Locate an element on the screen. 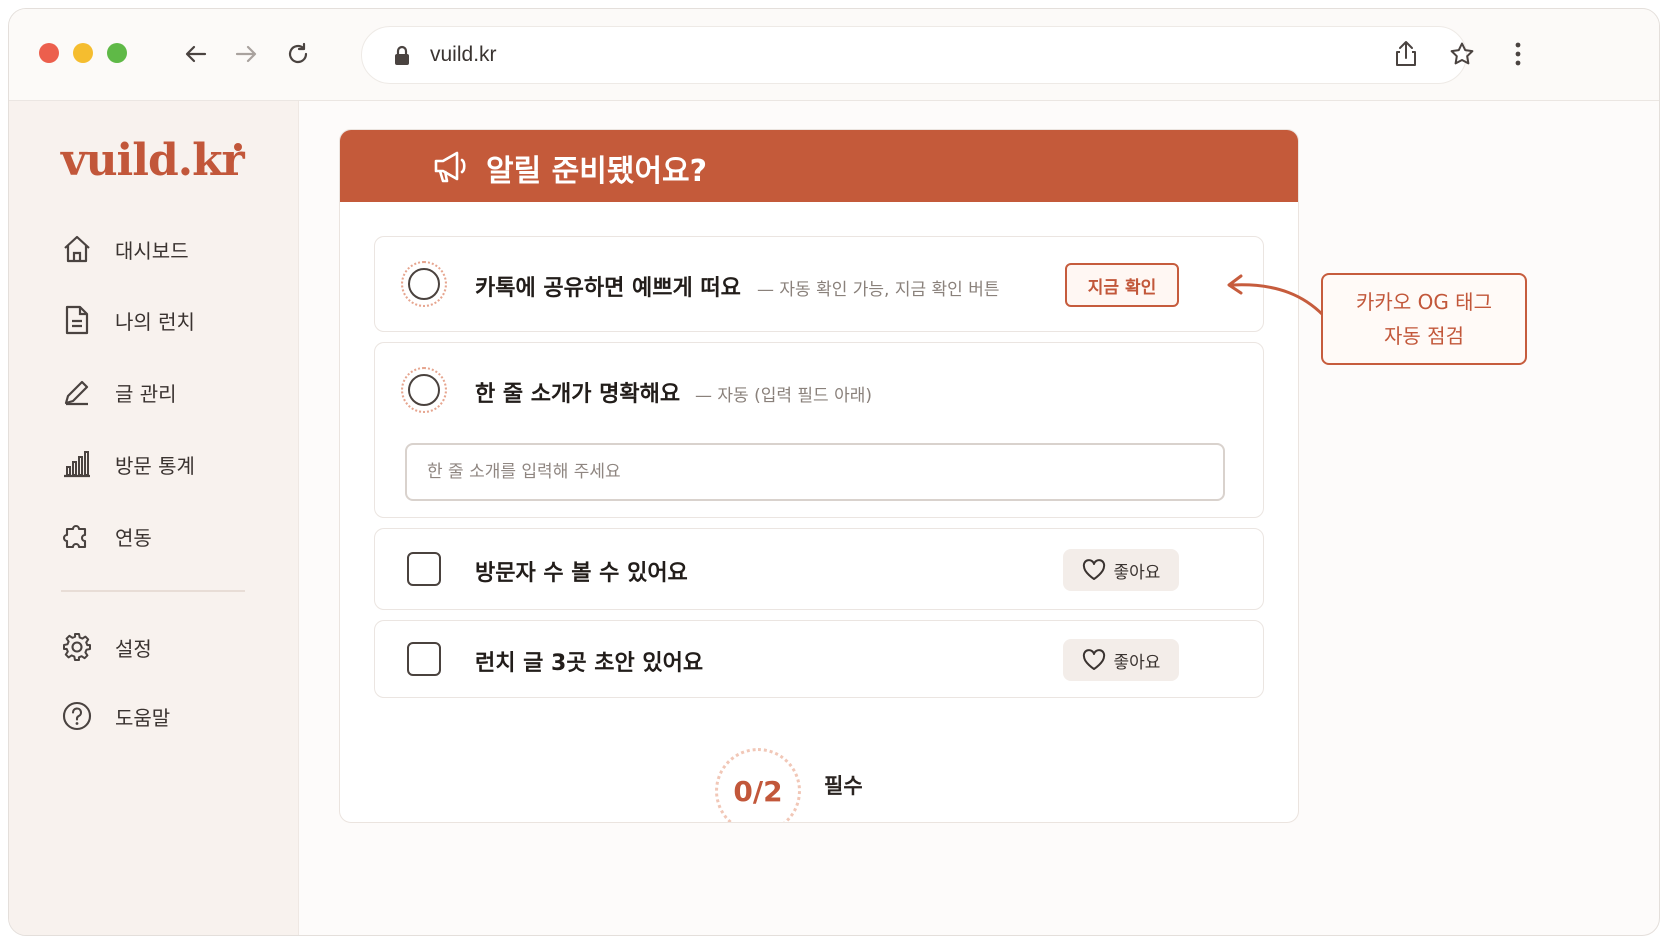 This screenshot has width=1672, height=941. back-button is located at coordinates (196, 54).